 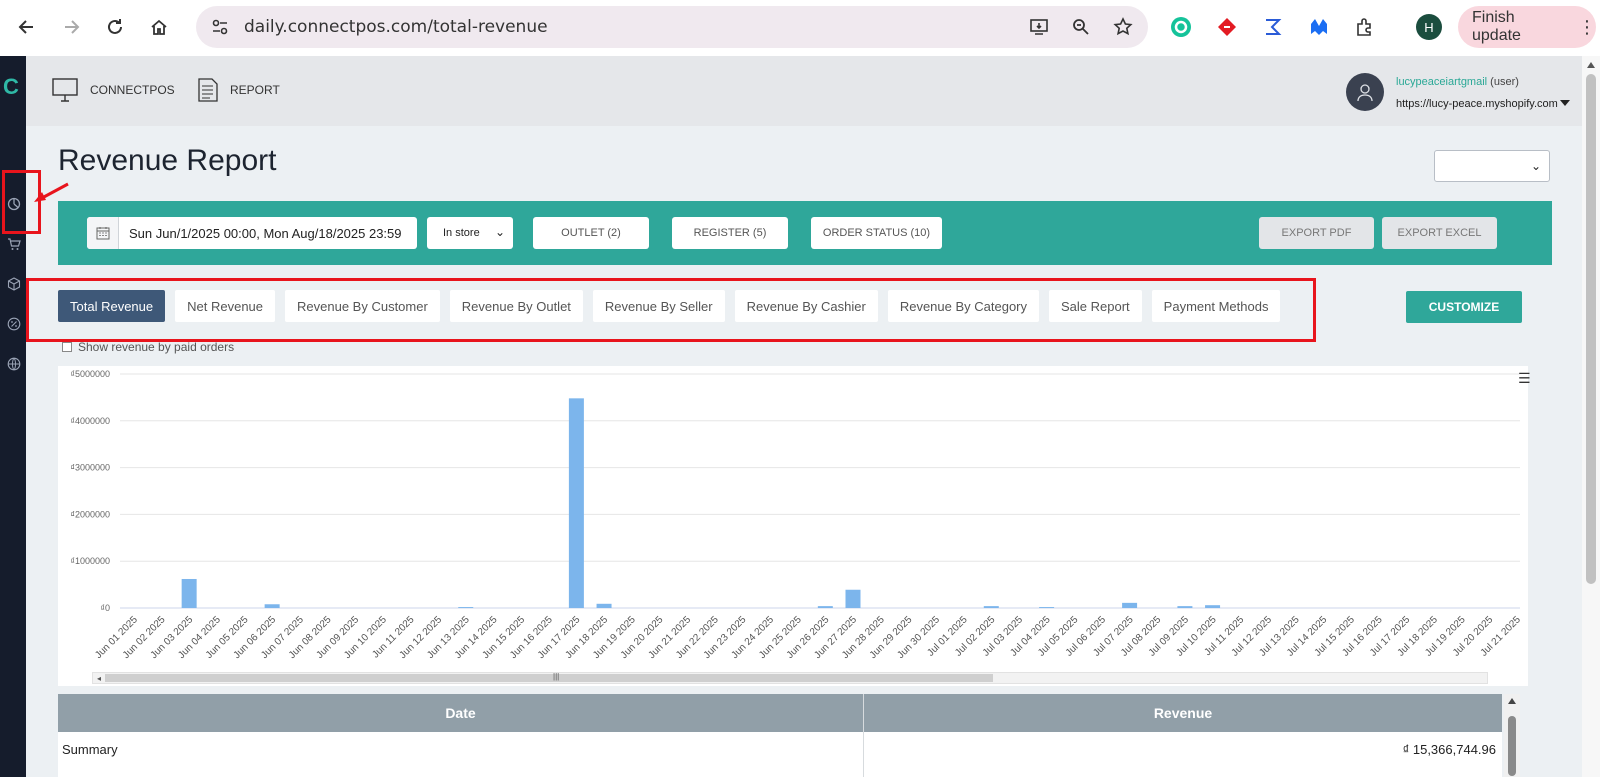 What do you see at coordinates (90, 749) in the screenshot?
I see `summary-label: Summary` at bounding box center [90, 749].